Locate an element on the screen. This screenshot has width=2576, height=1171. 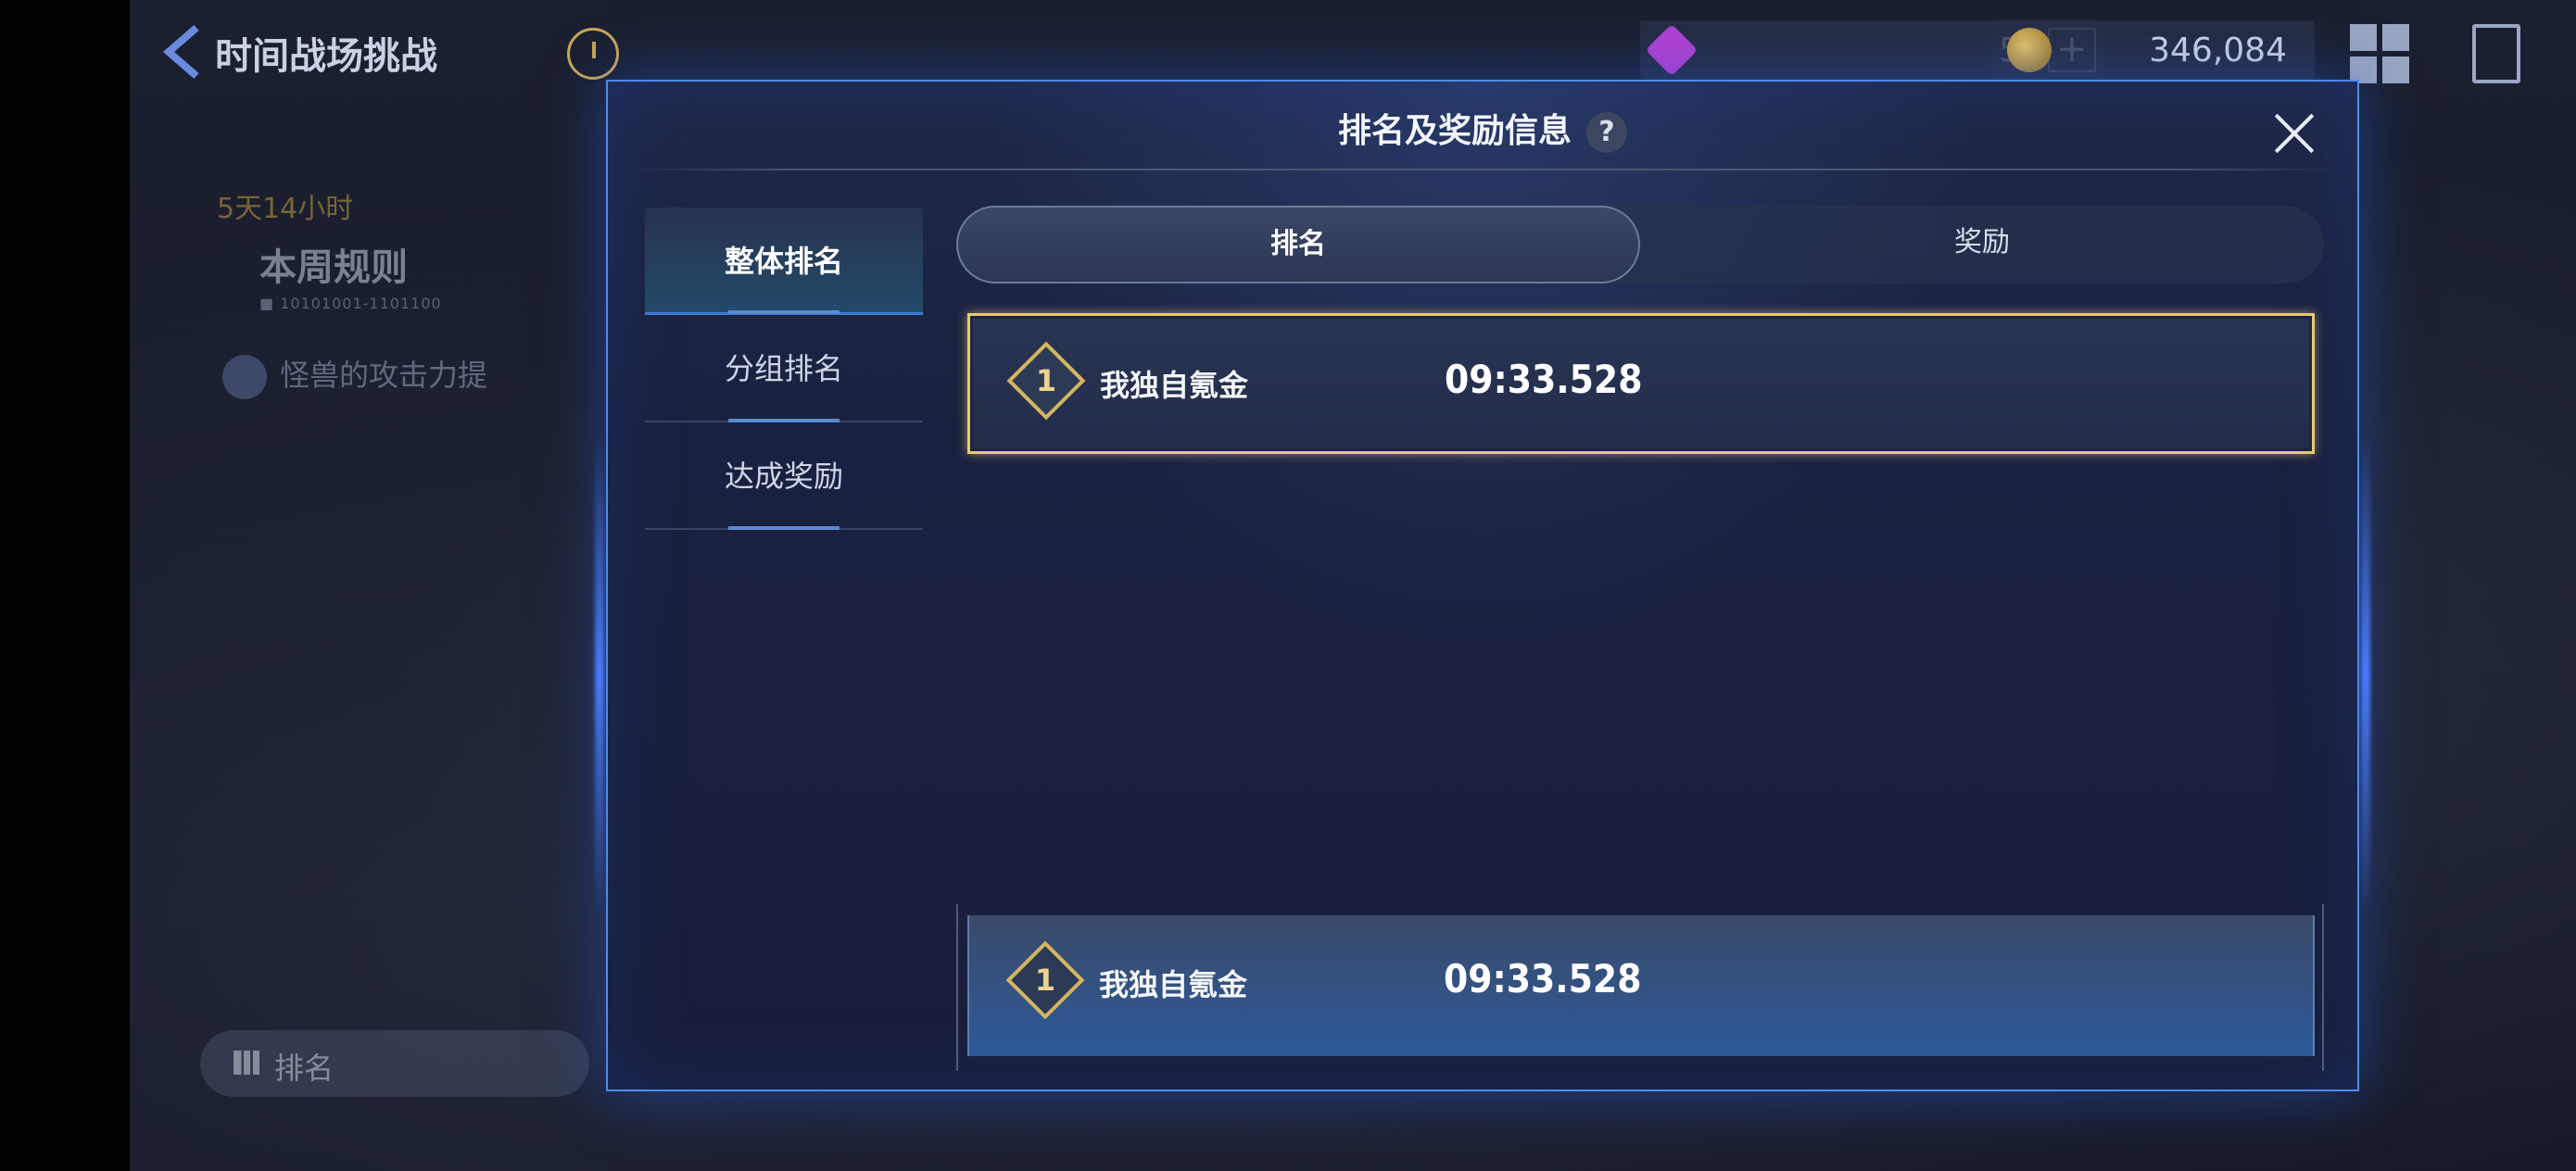
tab-bar: 排名 奖励 is located at coordinates (1640, 245).